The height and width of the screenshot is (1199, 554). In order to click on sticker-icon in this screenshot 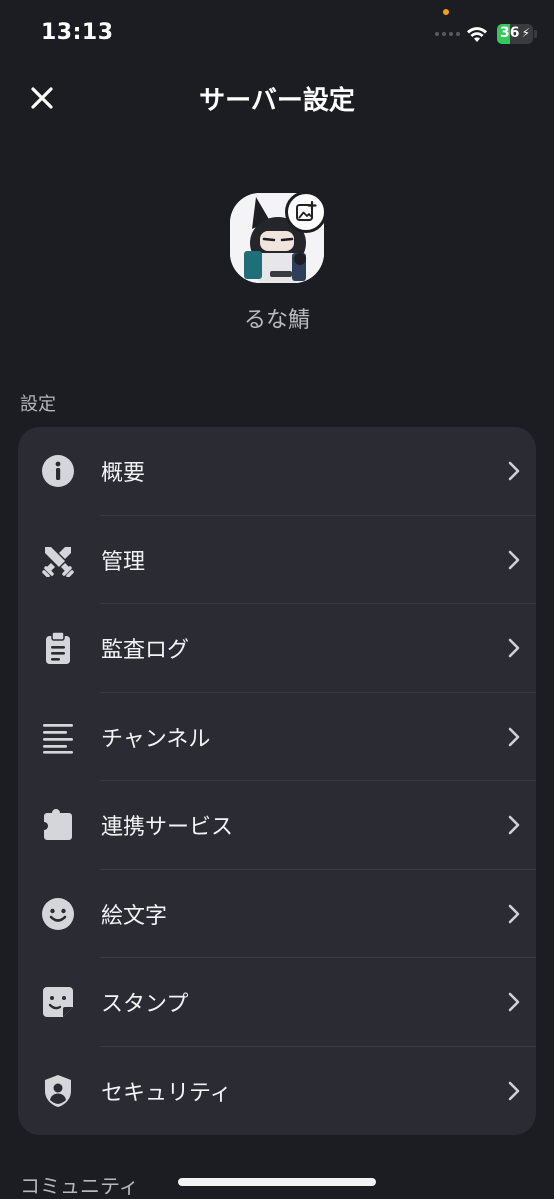, I will do `click(58, 1002)`.